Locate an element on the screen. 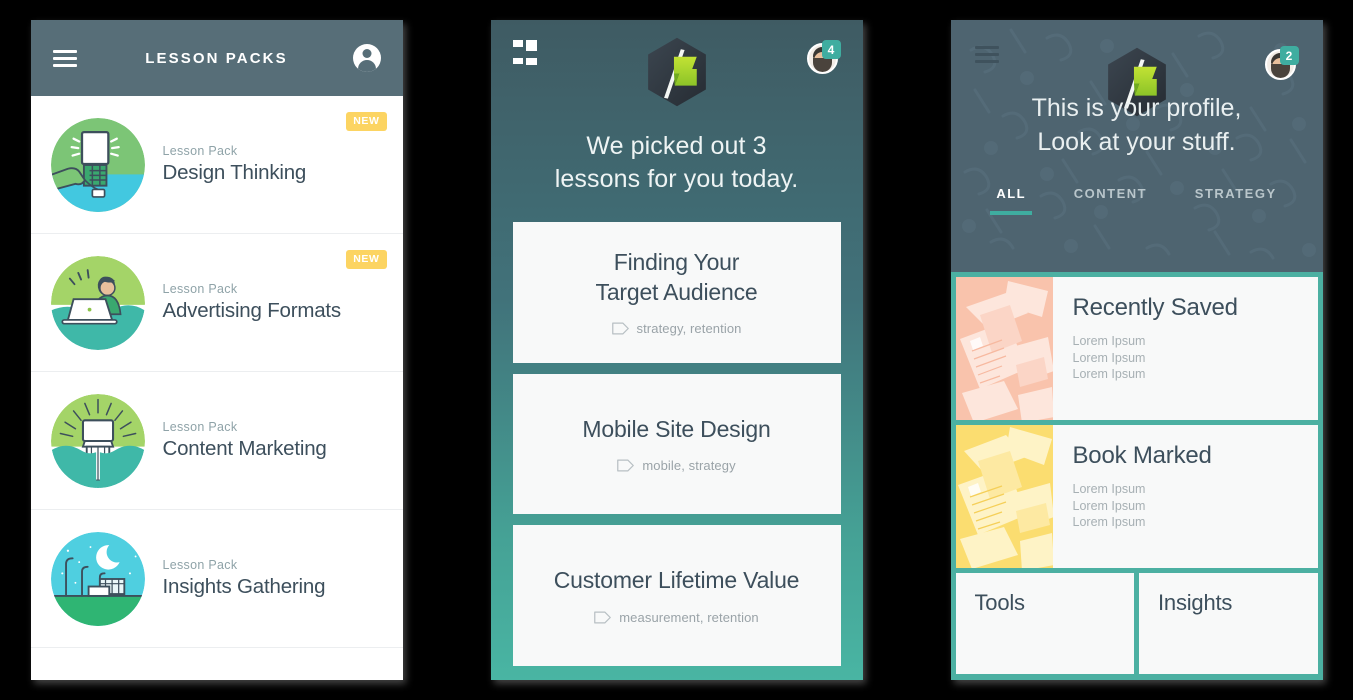 This screenshot has width=1353, height=700. lesson-card-tags: strategy, retention is located at coordinates (676, 329).